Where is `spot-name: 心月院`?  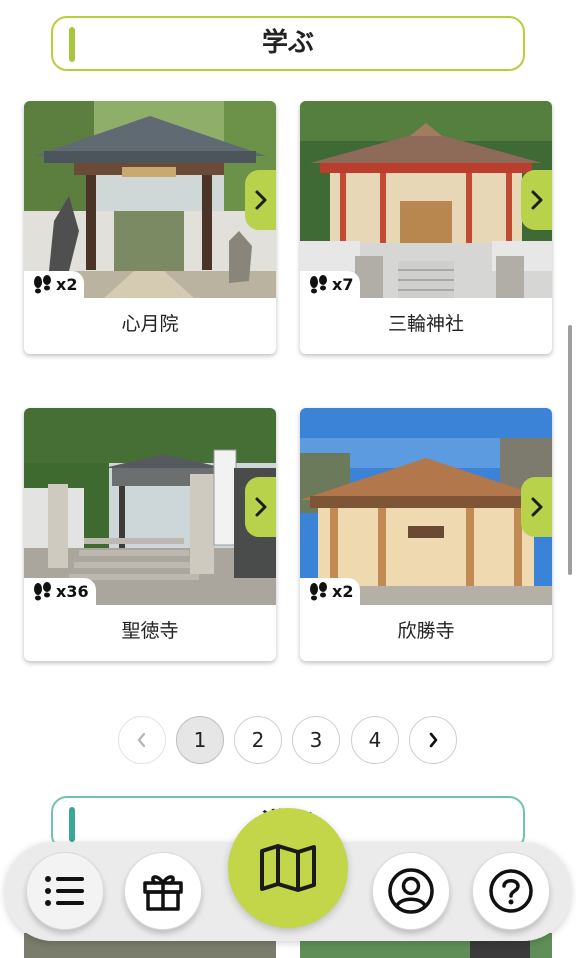
spot-name: 心月院 is located at coordinates (150, 324).